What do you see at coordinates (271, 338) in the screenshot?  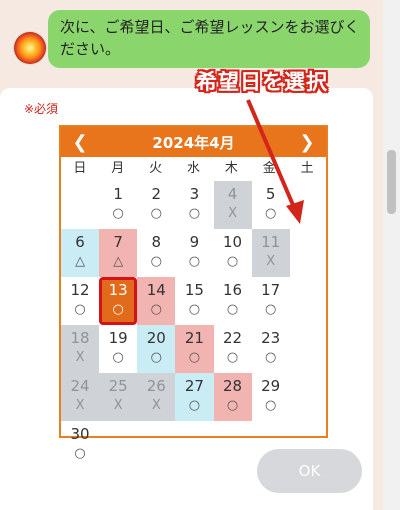 I see `day-number: 23` at bounding box center [271, 338].